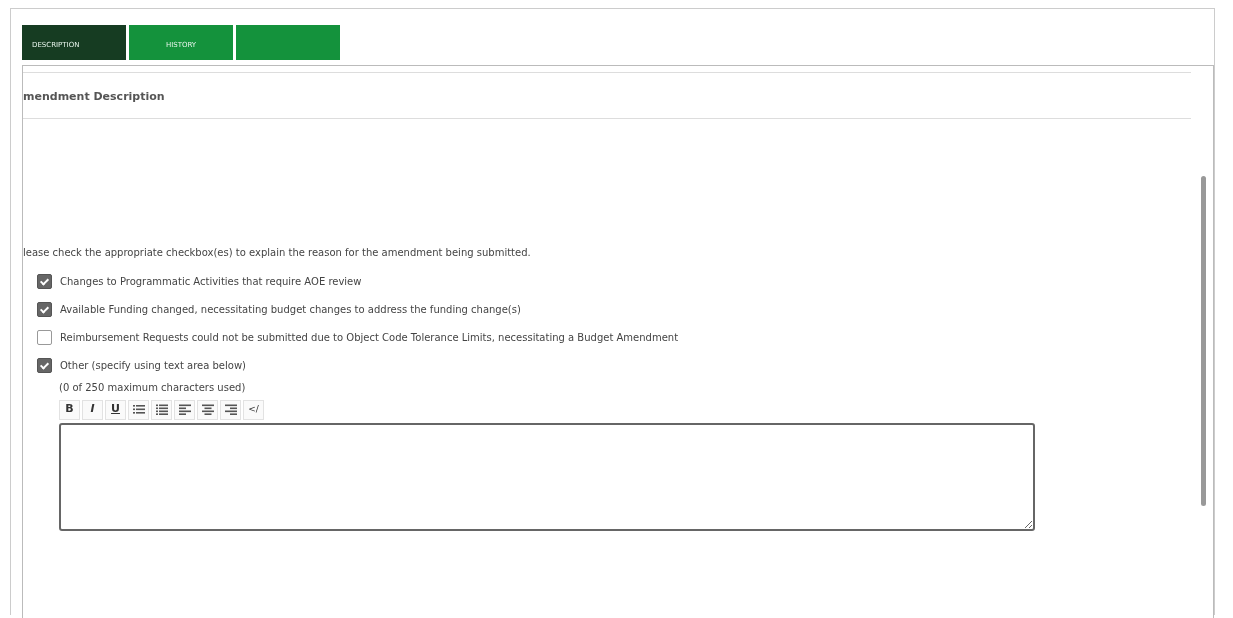 The image size is (1233, 618). Describe the element at coordinates (138, 409) in the screenshot. I see `list-icon` at that location.